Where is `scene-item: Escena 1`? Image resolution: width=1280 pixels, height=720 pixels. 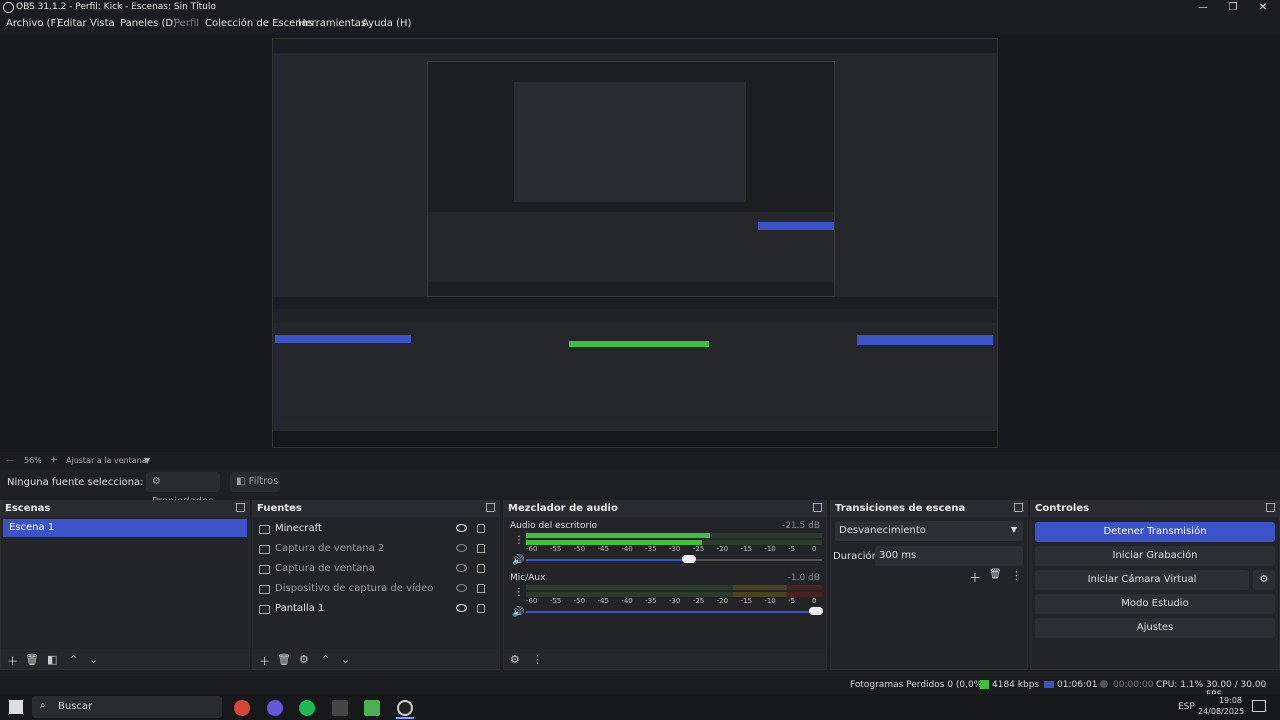
scene-item: Escena 1 is located at coordinates (125, 528).